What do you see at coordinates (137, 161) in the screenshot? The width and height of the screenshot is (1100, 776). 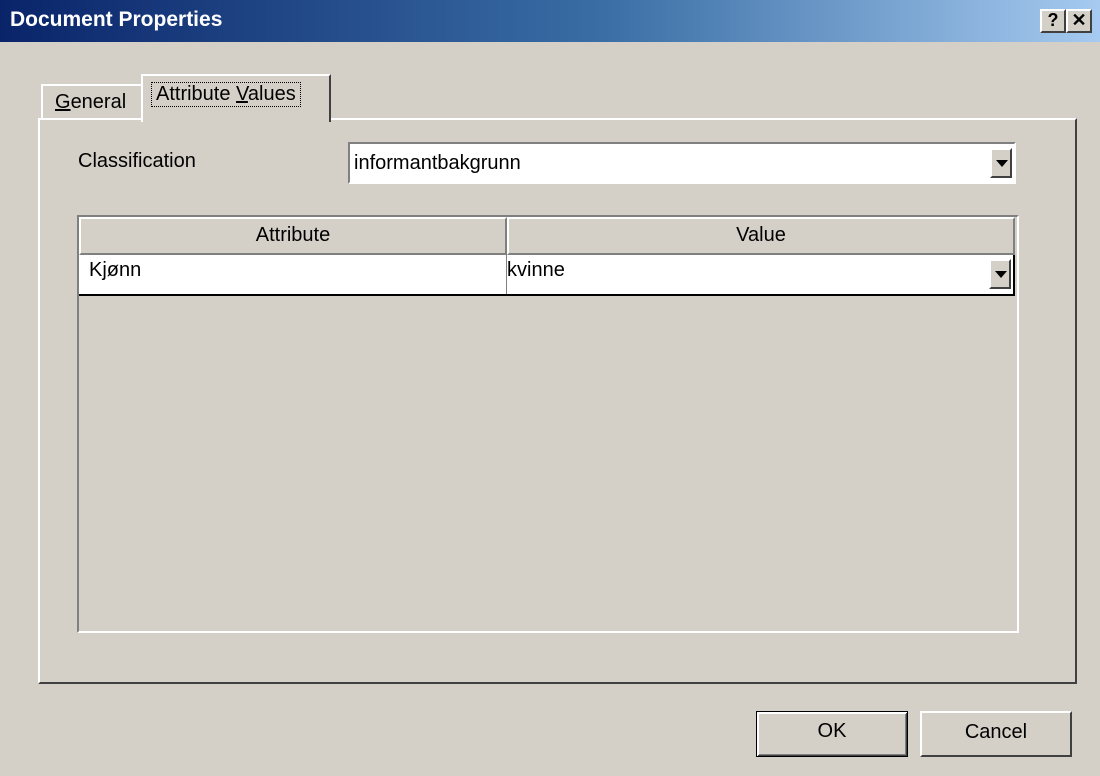 I see `classification-label: Classification` at bounding box center [137, 161].